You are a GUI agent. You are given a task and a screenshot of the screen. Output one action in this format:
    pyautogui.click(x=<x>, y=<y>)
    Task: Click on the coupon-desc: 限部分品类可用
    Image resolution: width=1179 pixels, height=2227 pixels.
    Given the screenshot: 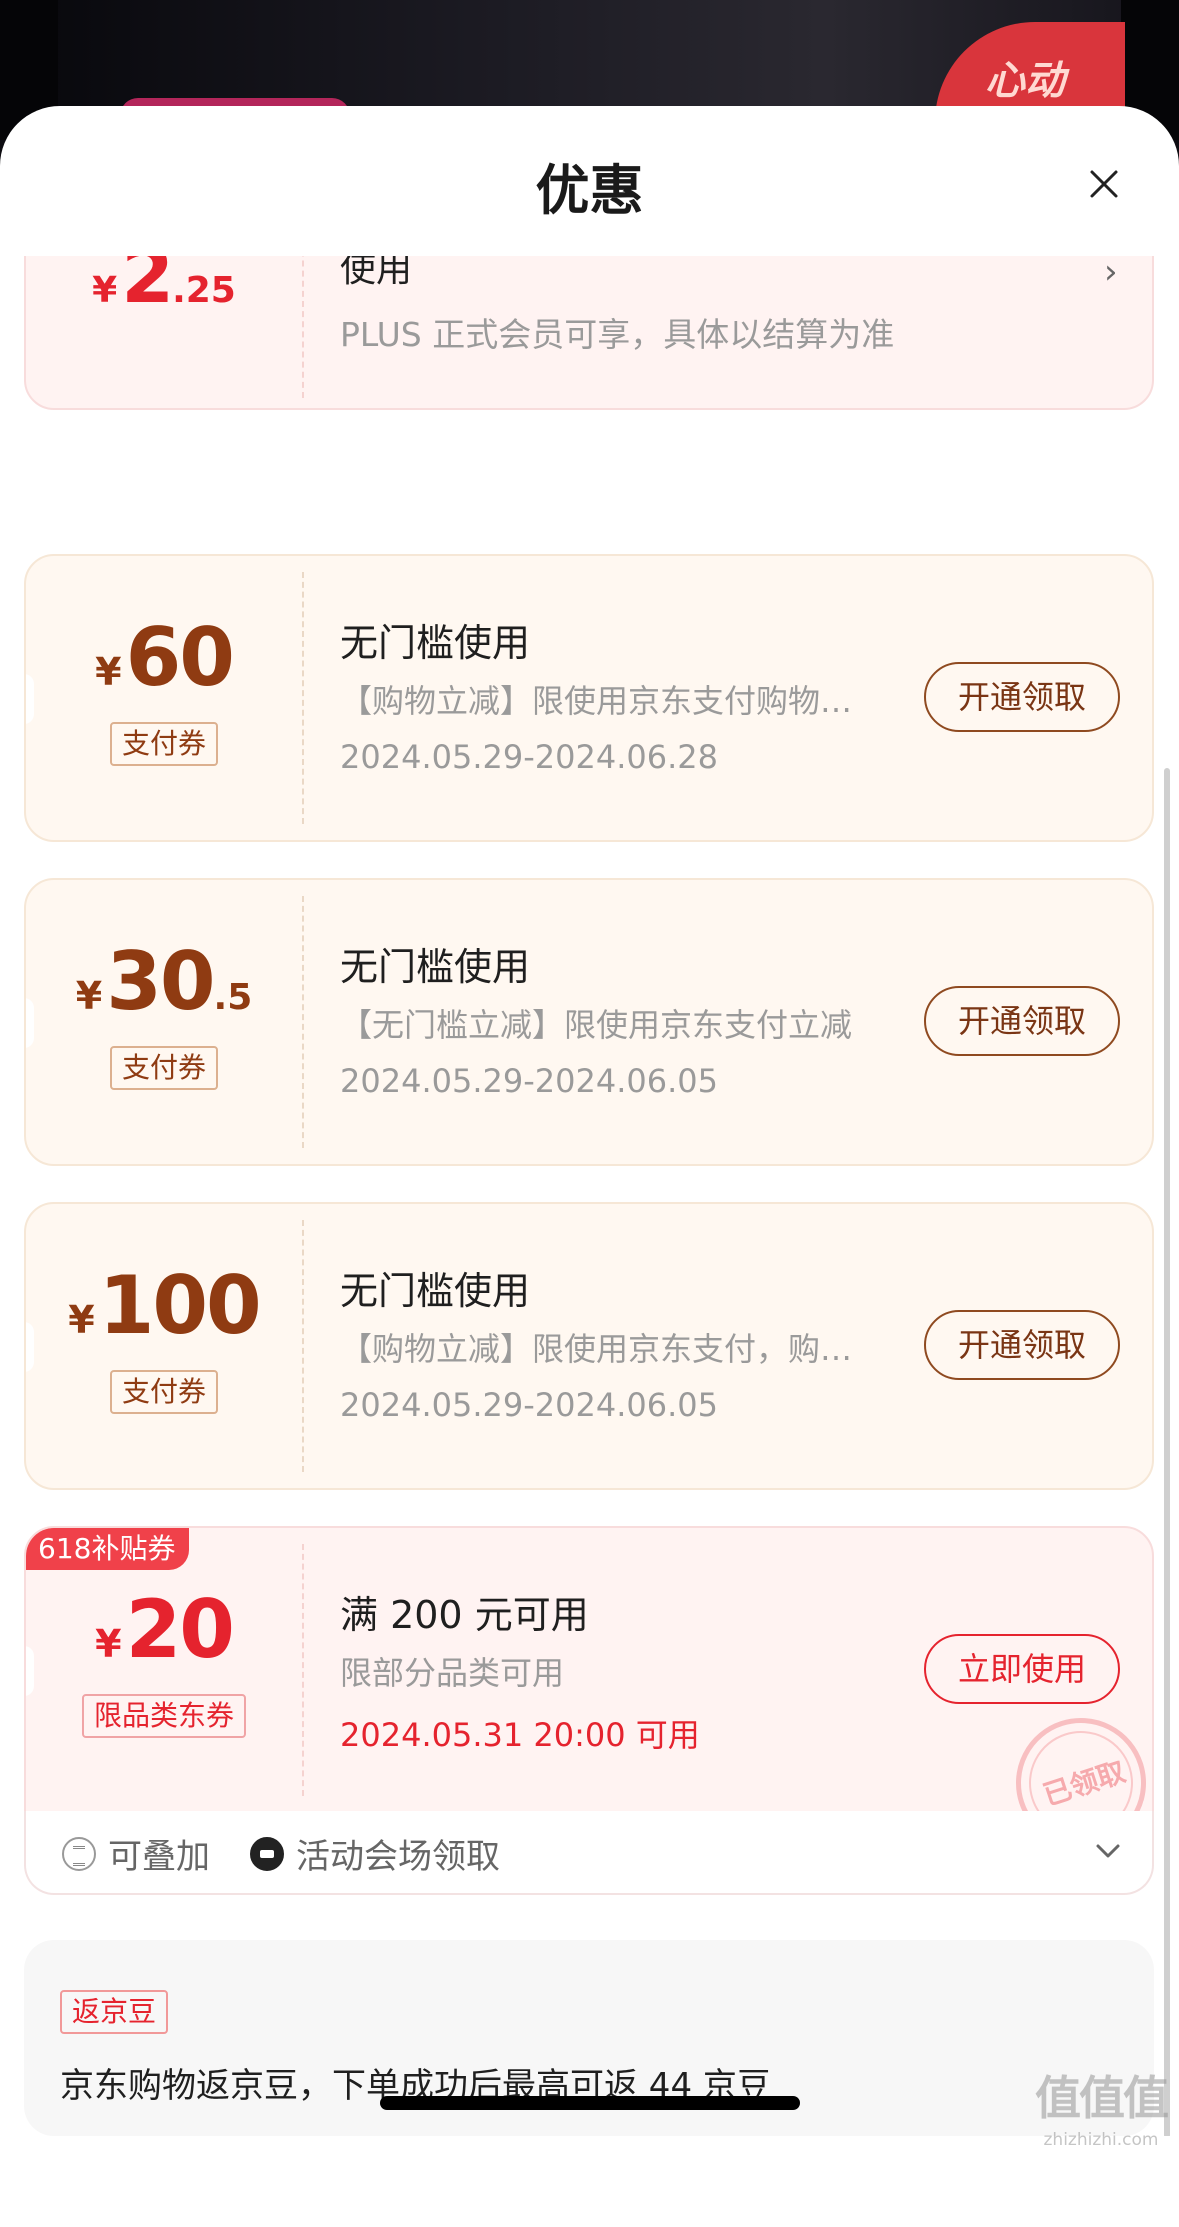 What is the action you would take?
    pyautogui.click(x=452, y=1673)
    